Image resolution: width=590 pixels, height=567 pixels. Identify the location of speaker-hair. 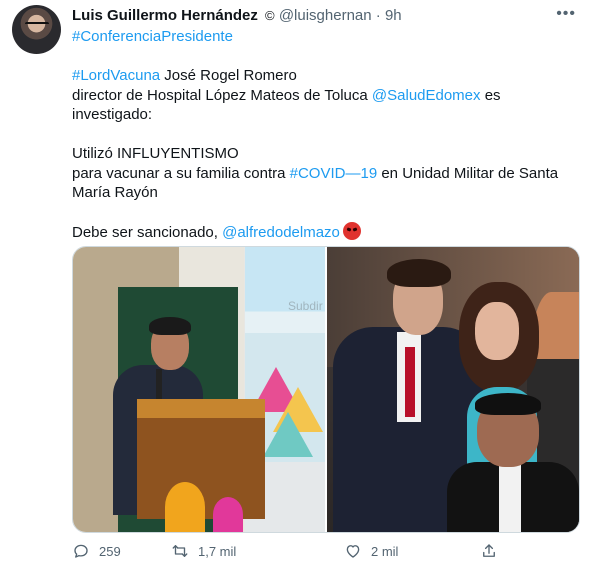
(170, 326).